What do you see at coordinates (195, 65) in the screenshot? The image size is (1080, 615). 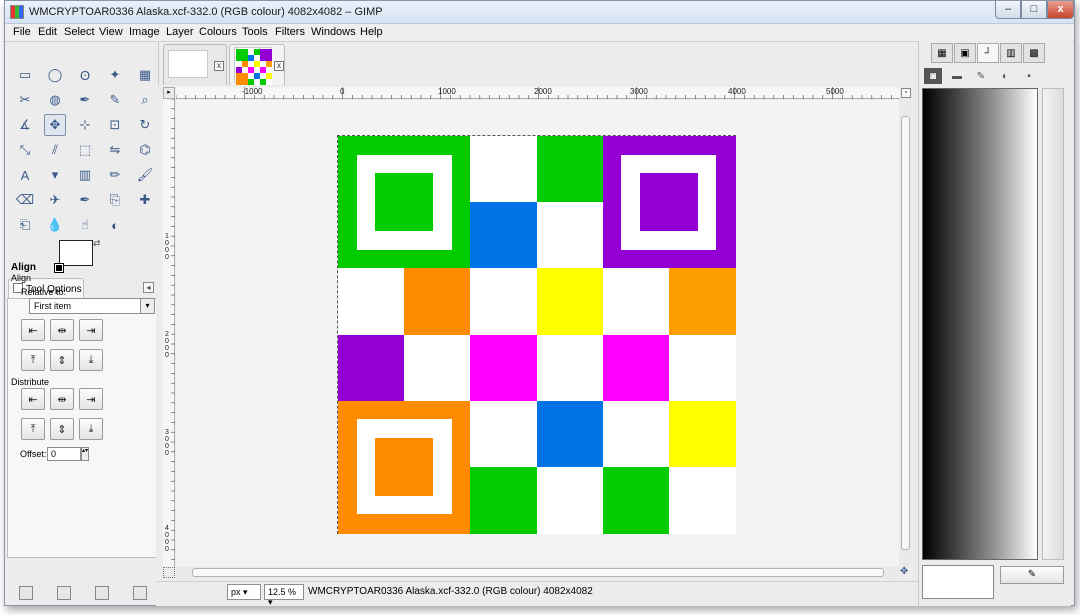 I see `image-tab-1: x` at bounding box center [195, 65].